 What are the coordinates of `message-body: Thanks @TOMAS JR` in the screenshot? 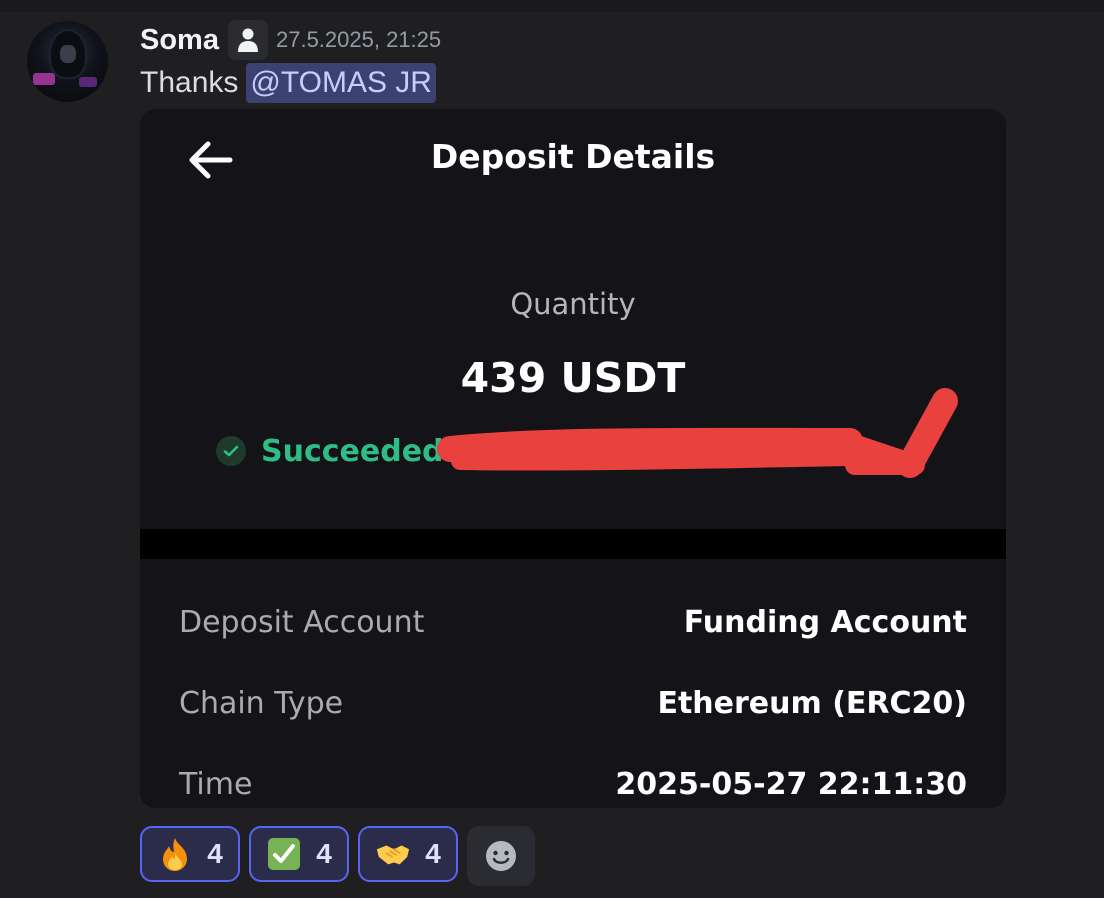 It's located at (288, 83).